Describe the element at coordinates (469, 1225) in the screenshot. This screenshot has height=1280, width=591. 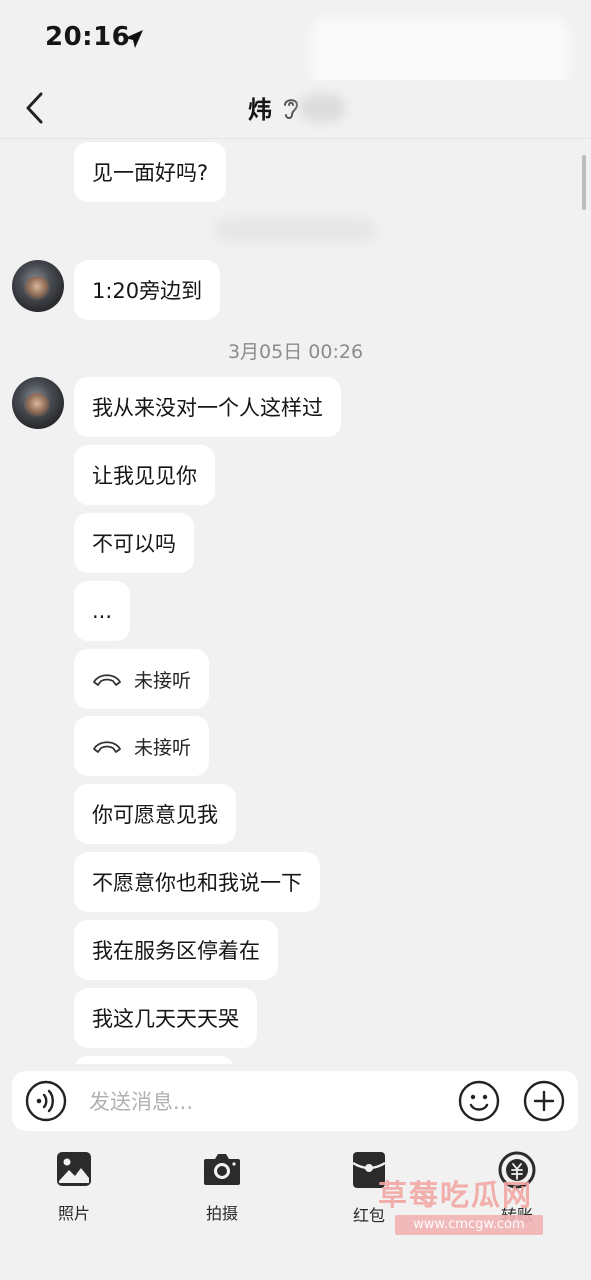
I see `watermark-url: www.cmcgw.com` at that location.